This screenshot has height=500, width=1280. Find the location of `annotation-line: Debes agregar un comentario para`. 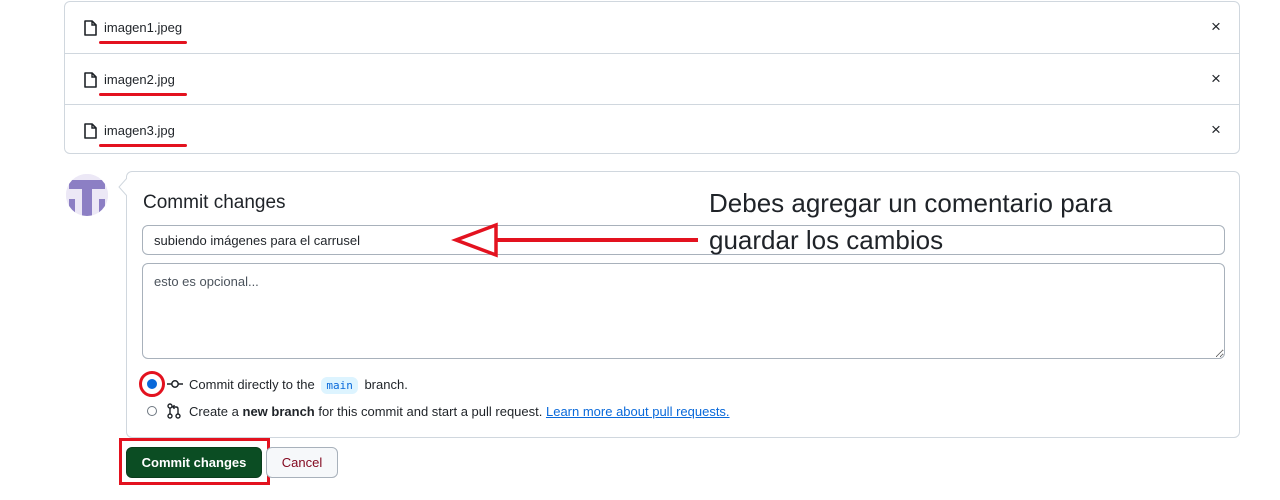

annotation-line: Debes agregar un comentario para is located at coordinates (911, 203).